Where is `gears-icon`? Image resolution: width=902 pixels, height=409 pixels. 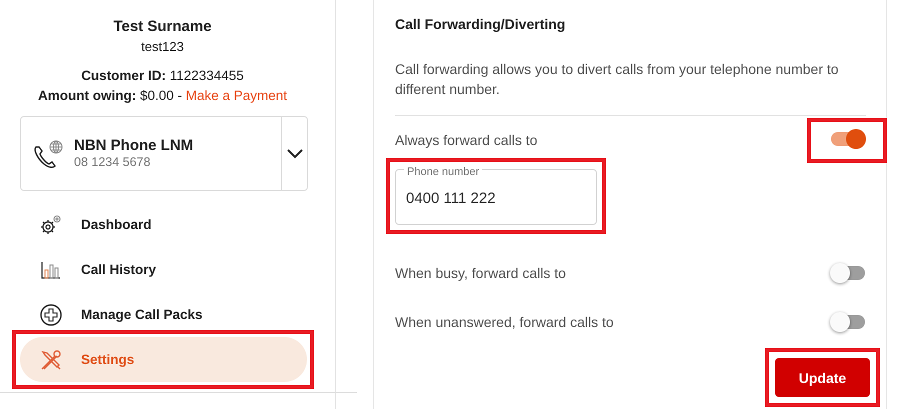
gears-icon is located at coordinates (50, 225).